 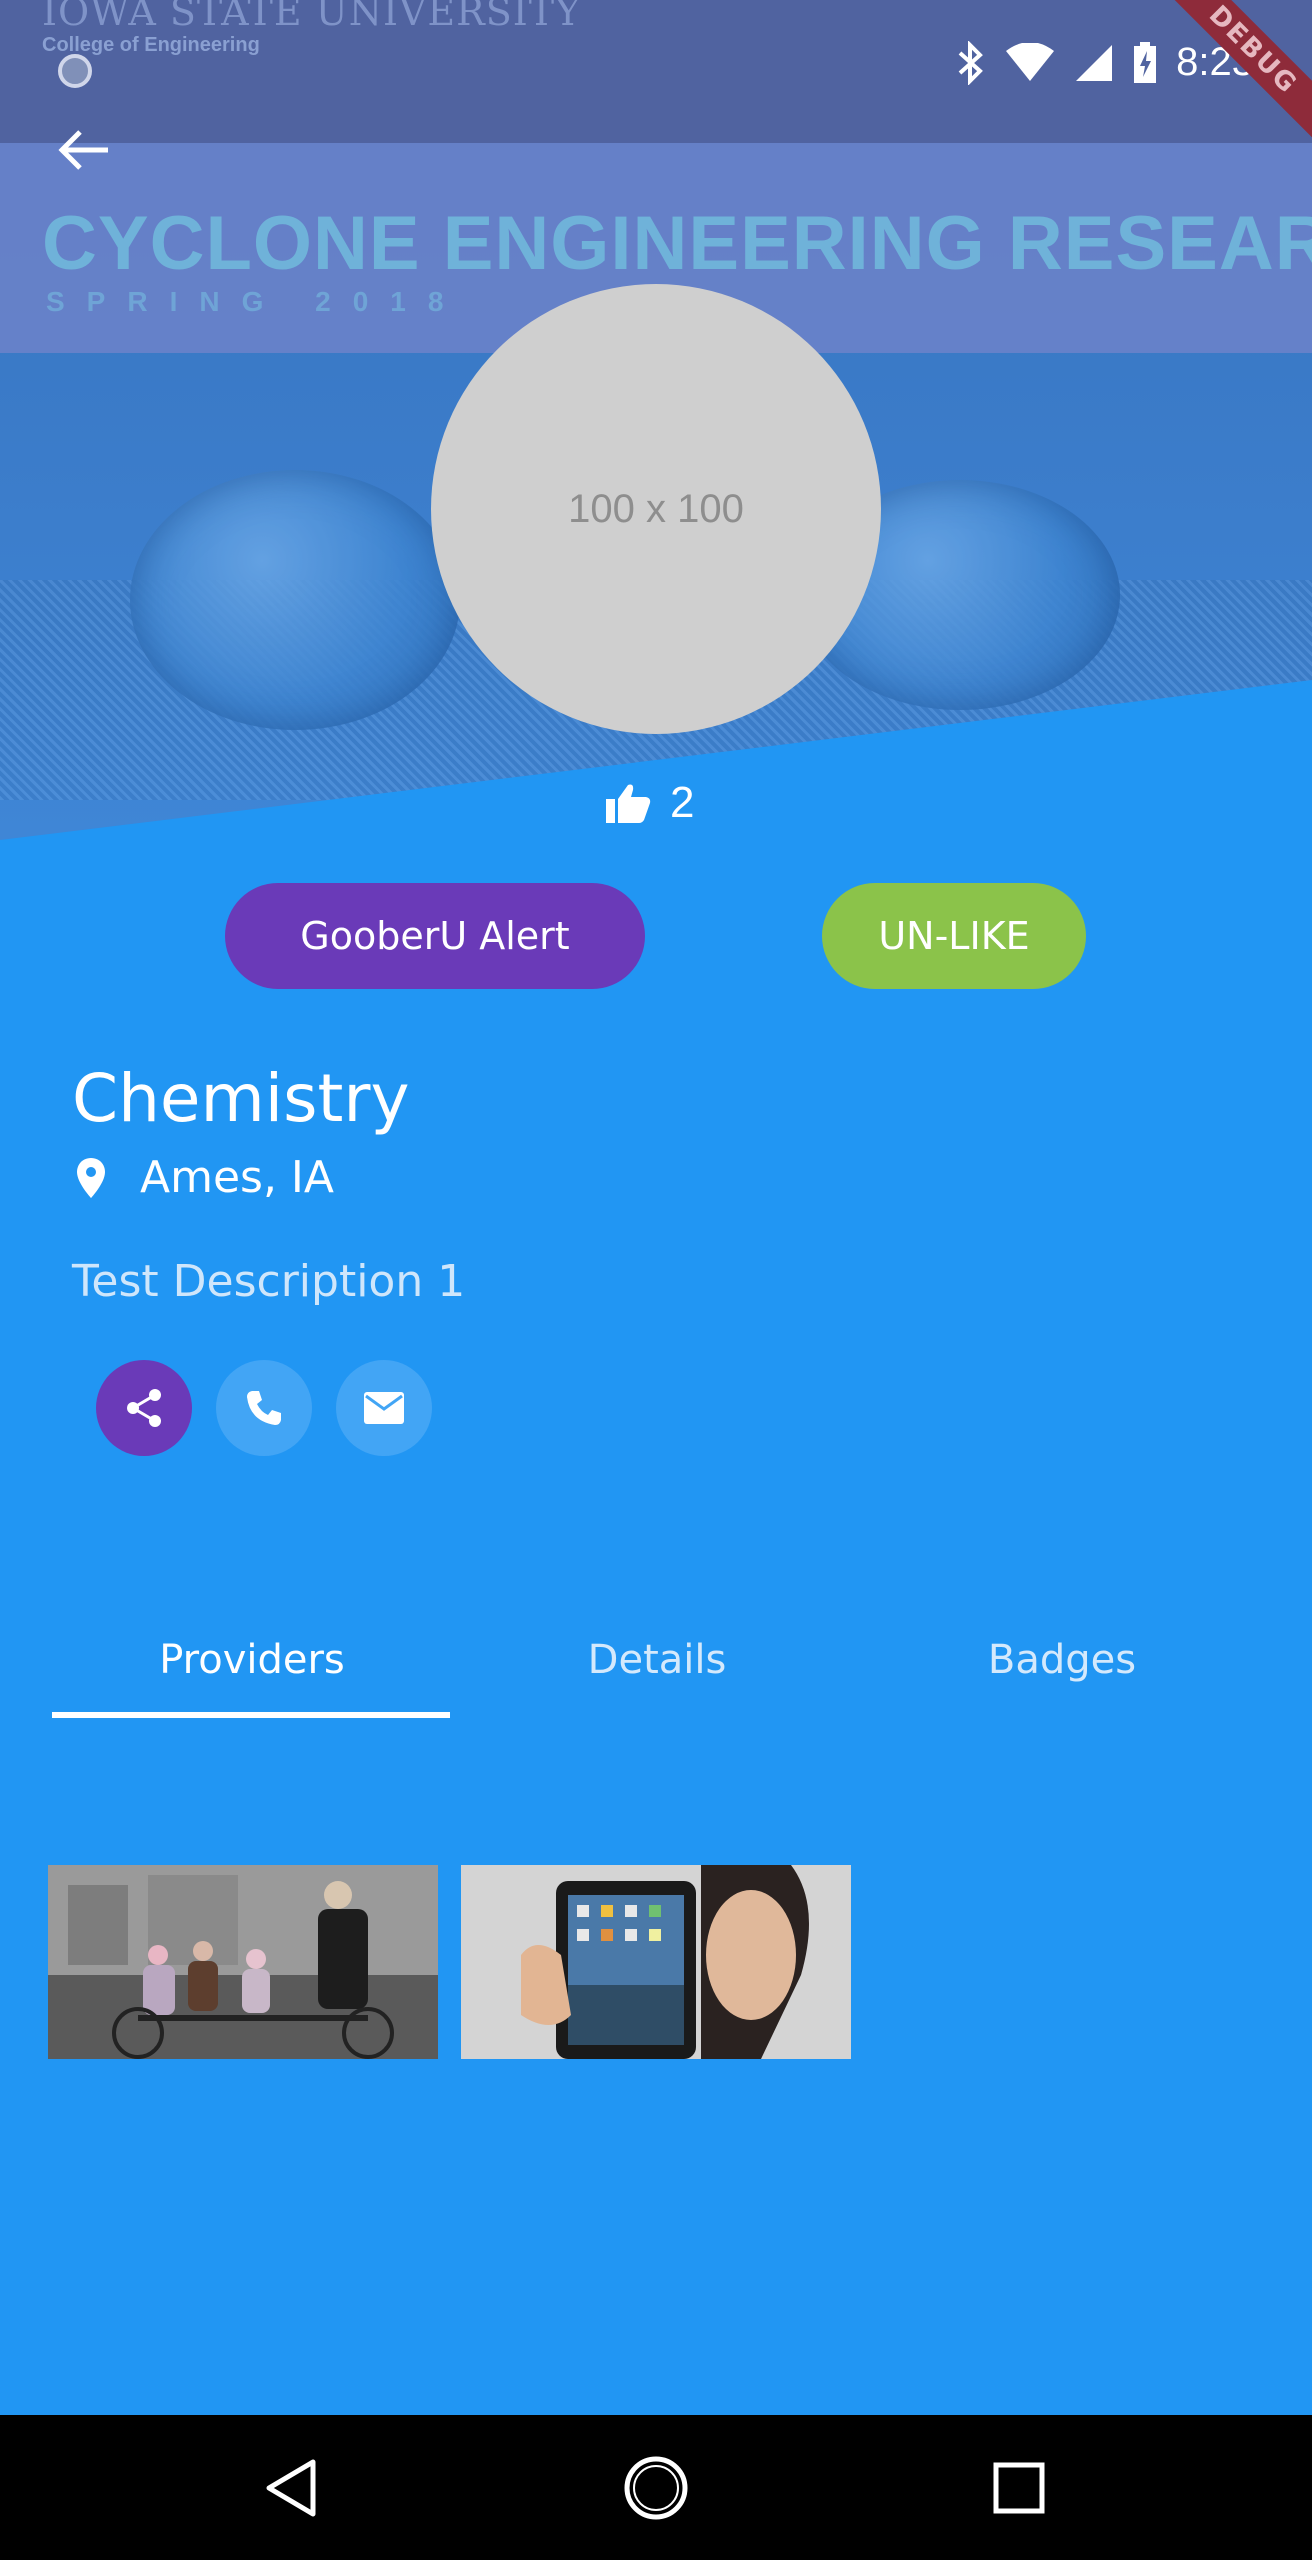 I want to click on tab-badges: Badges, so click(x=1062, y=1660).